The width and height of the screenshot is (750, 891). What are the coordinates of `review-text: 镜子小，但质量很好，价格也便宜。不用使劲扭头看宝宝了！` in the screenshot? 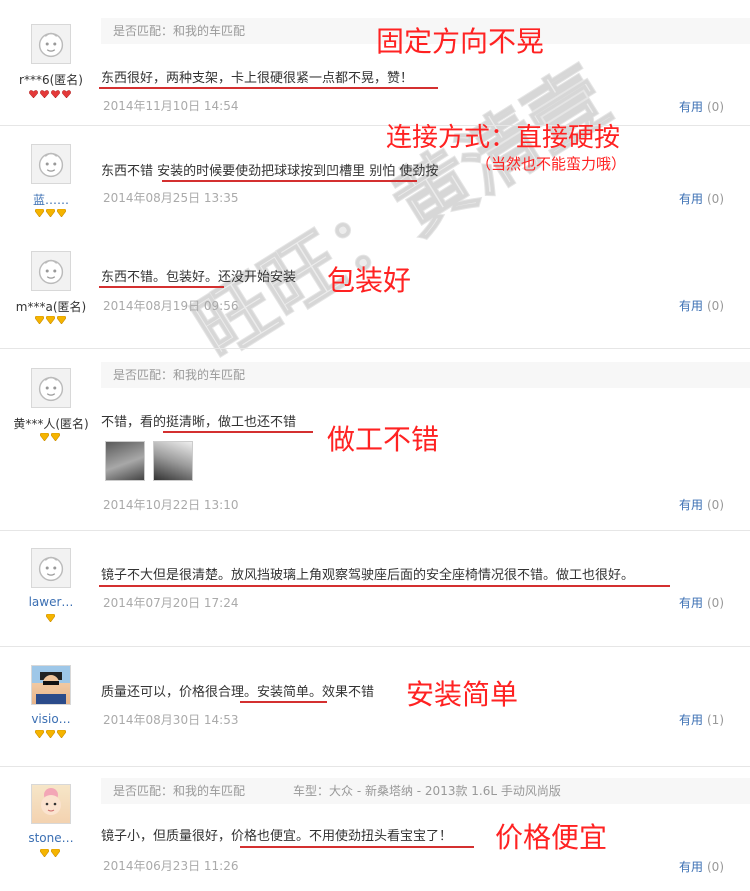 It's located at (277, 836).